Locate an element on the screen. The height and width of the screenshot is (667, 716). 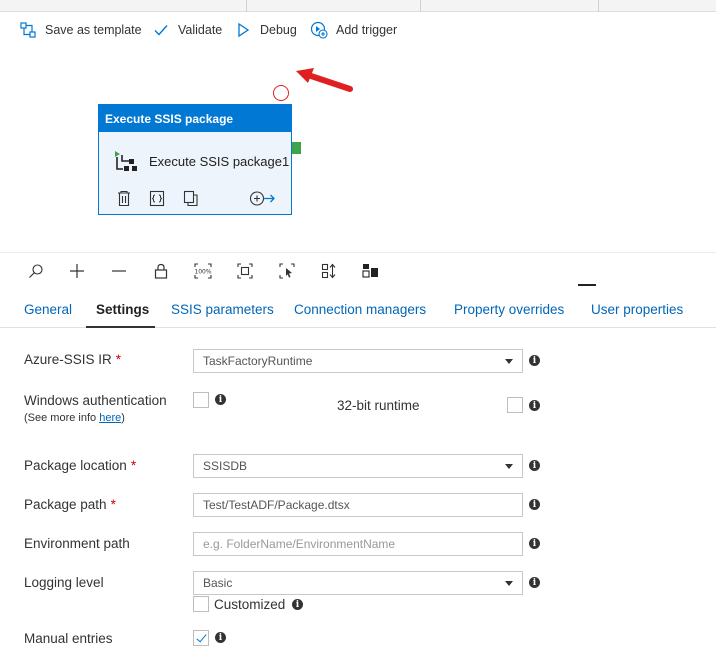
tab-general: General is located at coordinates (48, 309).